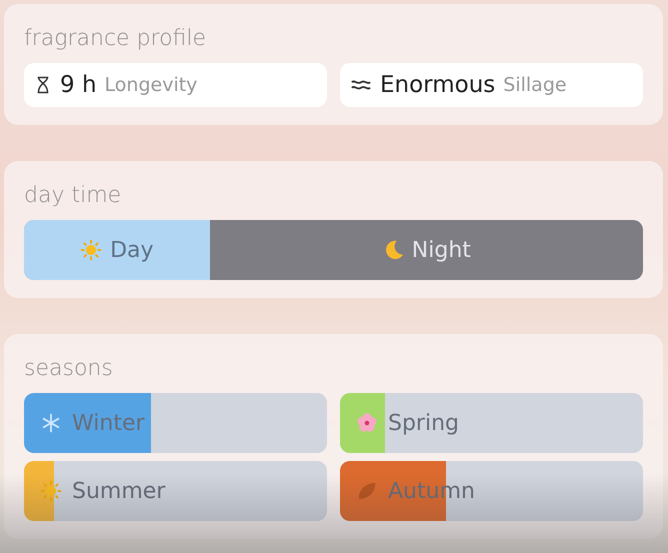 The width and height of the screenshot is (668, 553). I want to click on stat-label: Sillage, so click(535, 85).